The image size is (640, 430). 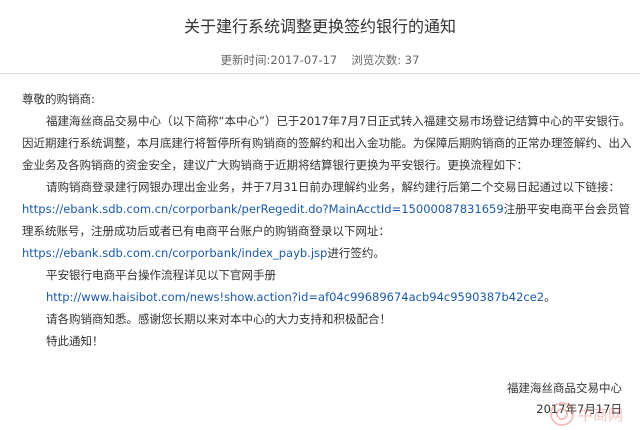 I want to click on article-meta: 更新时间:2017-07-17 浏览次数: 37, so click(x=320, y=60).